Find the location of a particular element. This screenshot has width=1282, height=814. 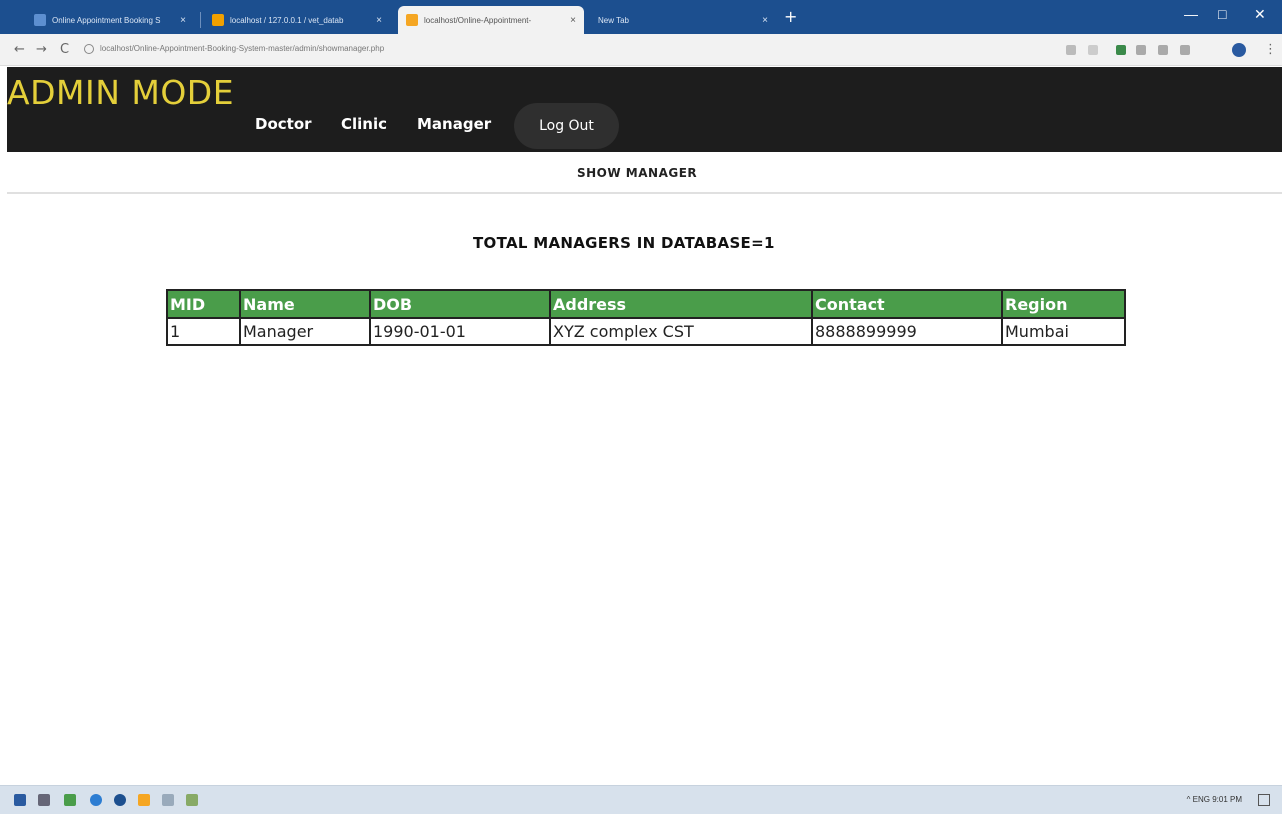

back-icon: ← is located at coordinates (19, 49).